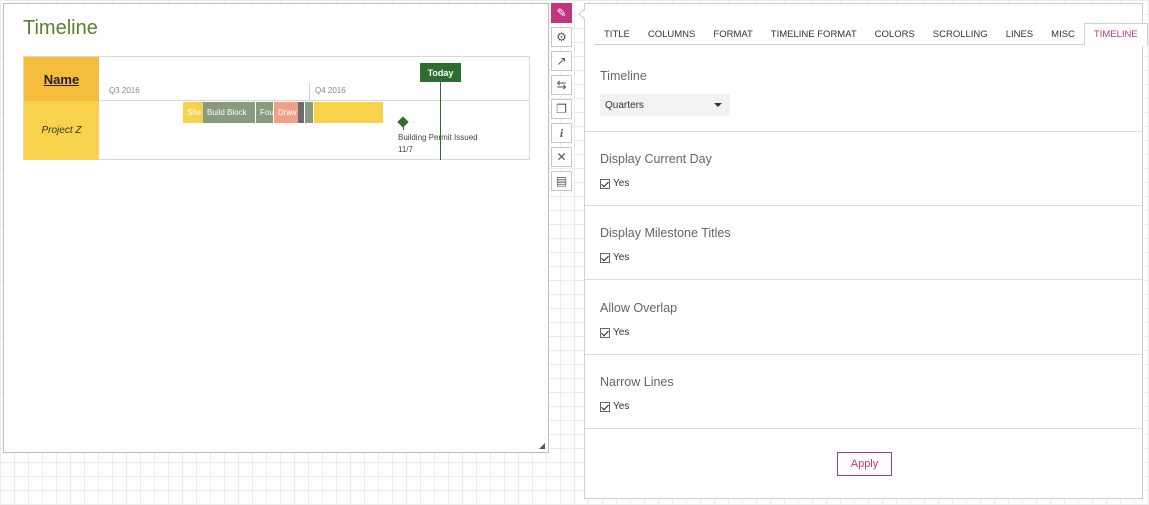 Image resolution: width=1149 pixels, height=505 pixels. What do you see at coordinates (61, 79) in the screenshot?
I see `name-column-header: Name` at bounding box center [61, 79].